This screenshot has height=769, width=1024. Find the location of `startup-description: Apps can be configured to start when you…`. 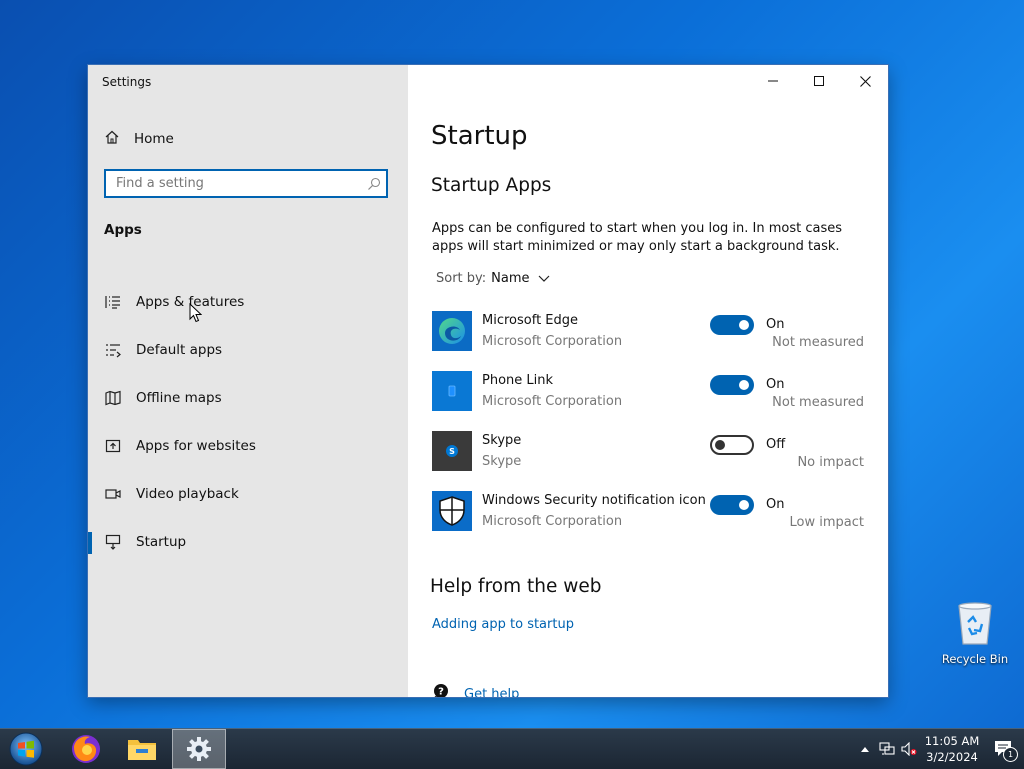

startup-description: Apps can be configured to start when you… is located at coordinates (637, 237).